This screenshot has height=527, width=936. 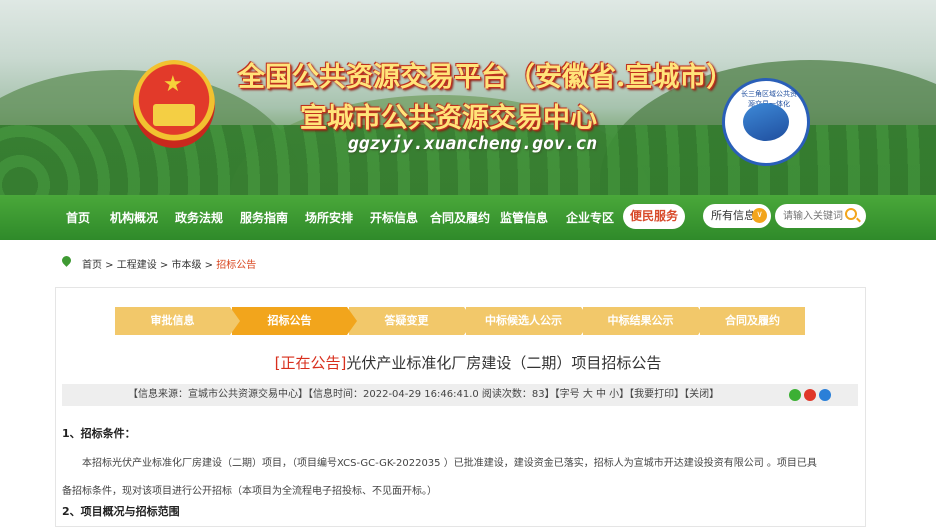 What do you see at coordinates (264, 217) in the screenshot?
I see `nav-item-guide: 服务指南` at bounding box center [264, 217].